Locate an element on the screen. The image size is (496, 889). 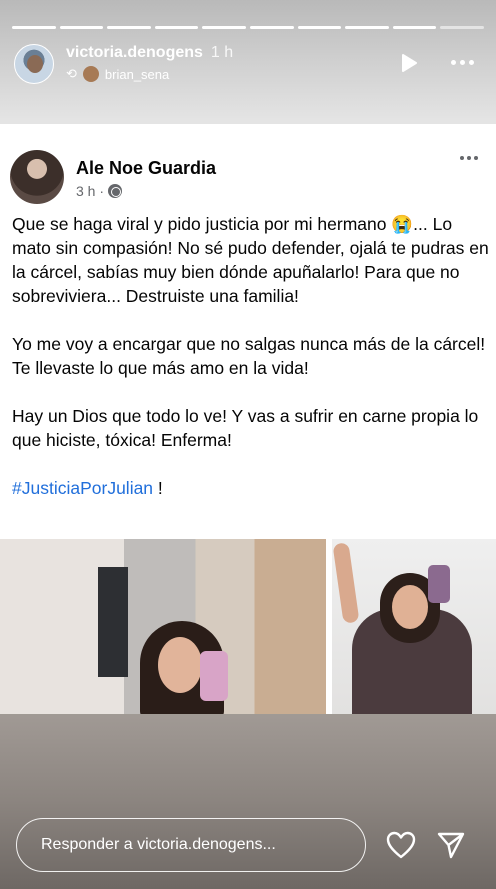
heart-icon is located at coordinates (401, 845).